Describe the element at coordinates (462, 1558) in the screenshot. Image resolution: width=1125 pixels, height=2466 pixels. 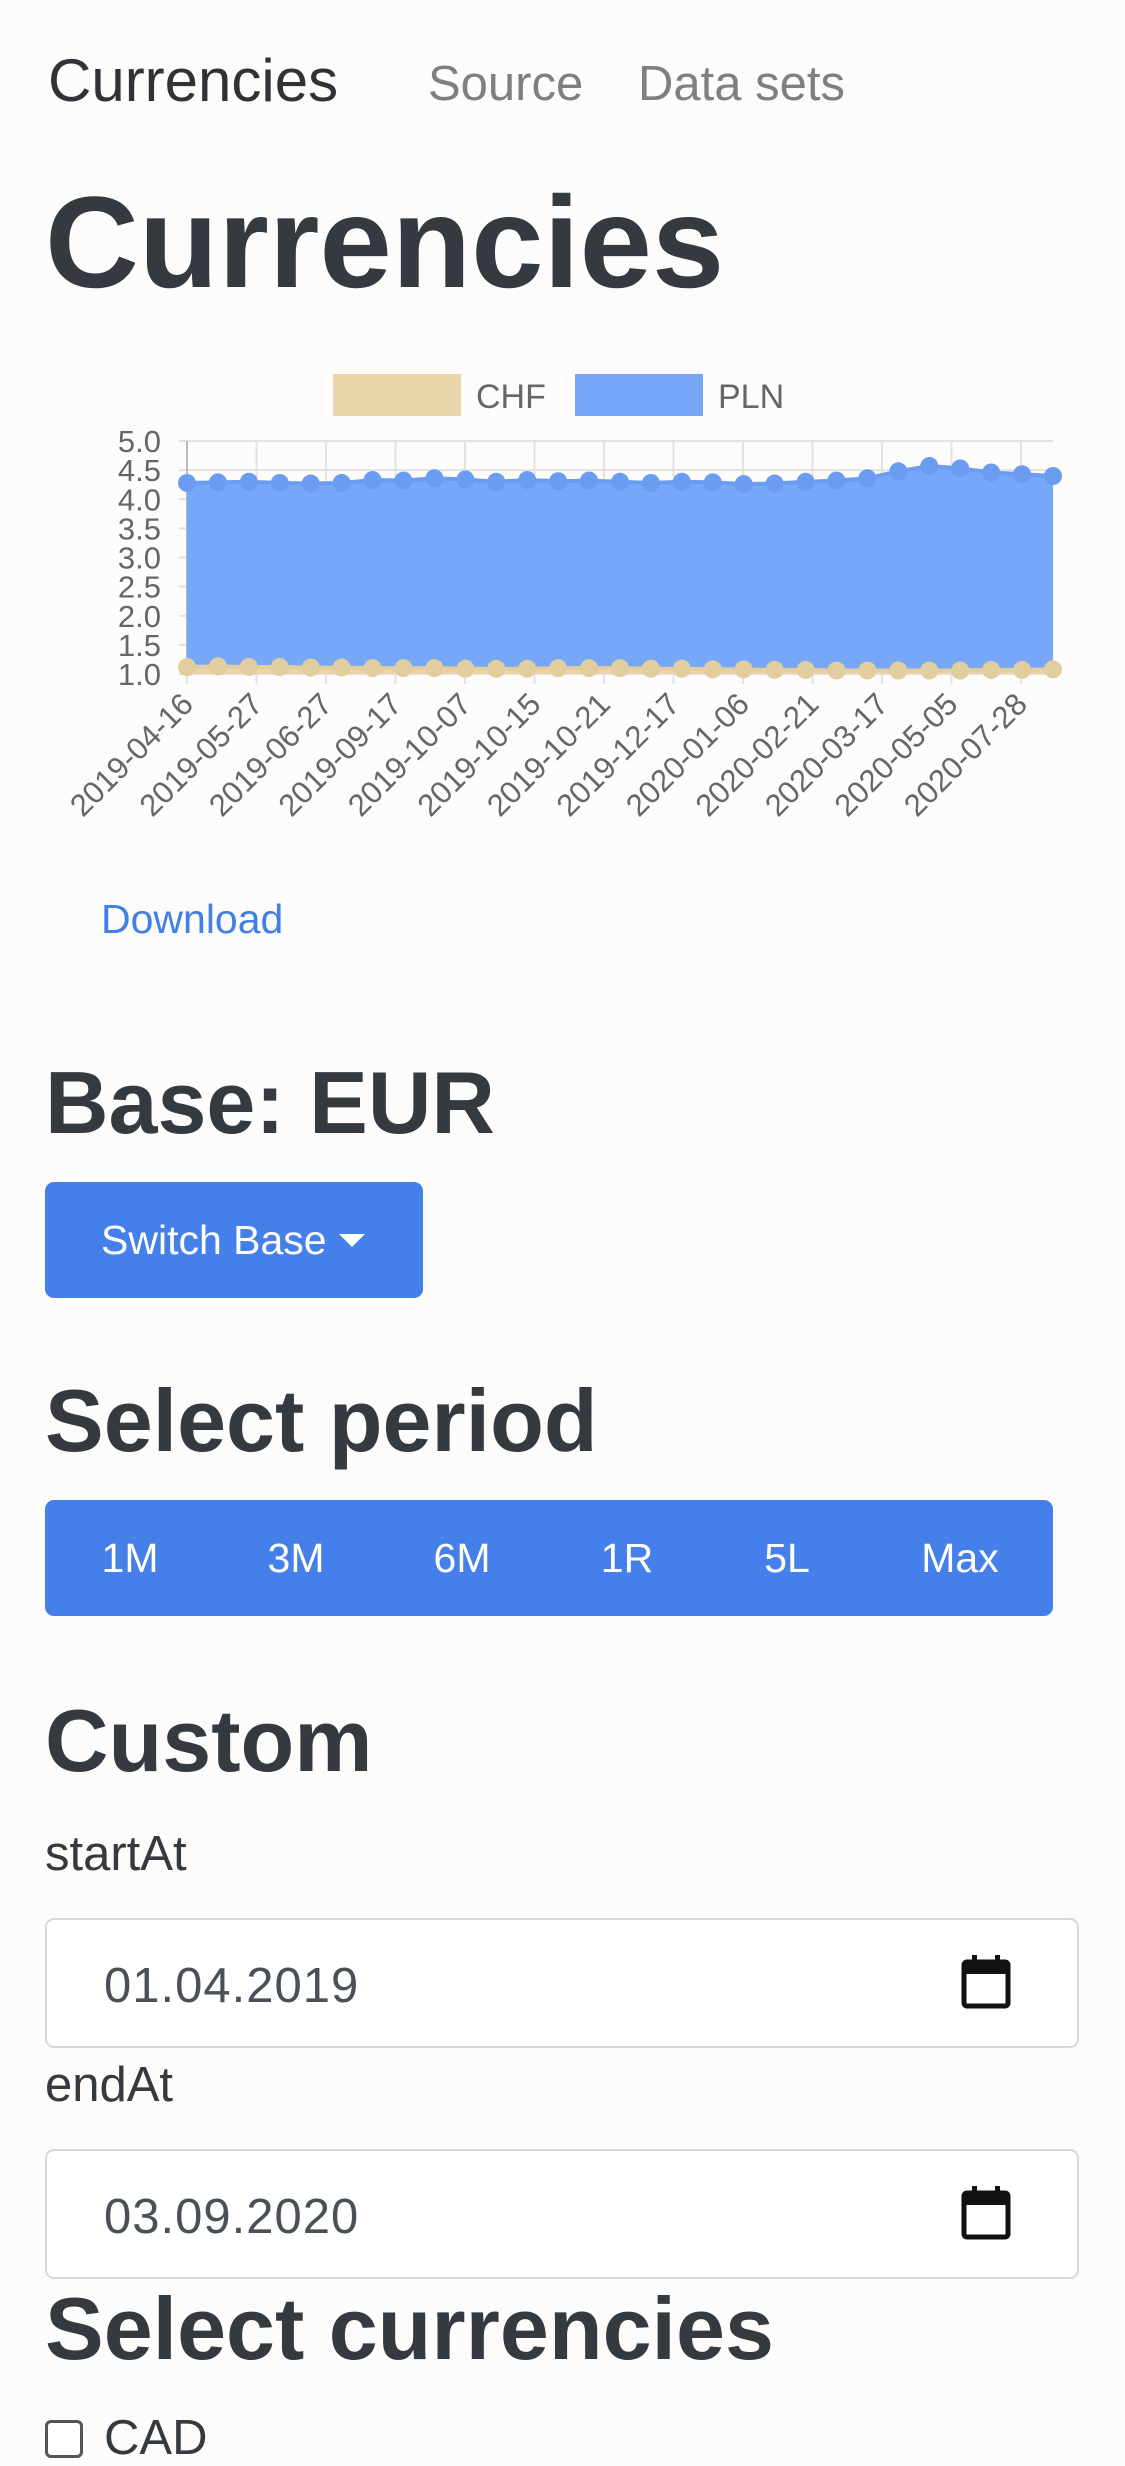
I see `period-button-6m: 6M` at that location.